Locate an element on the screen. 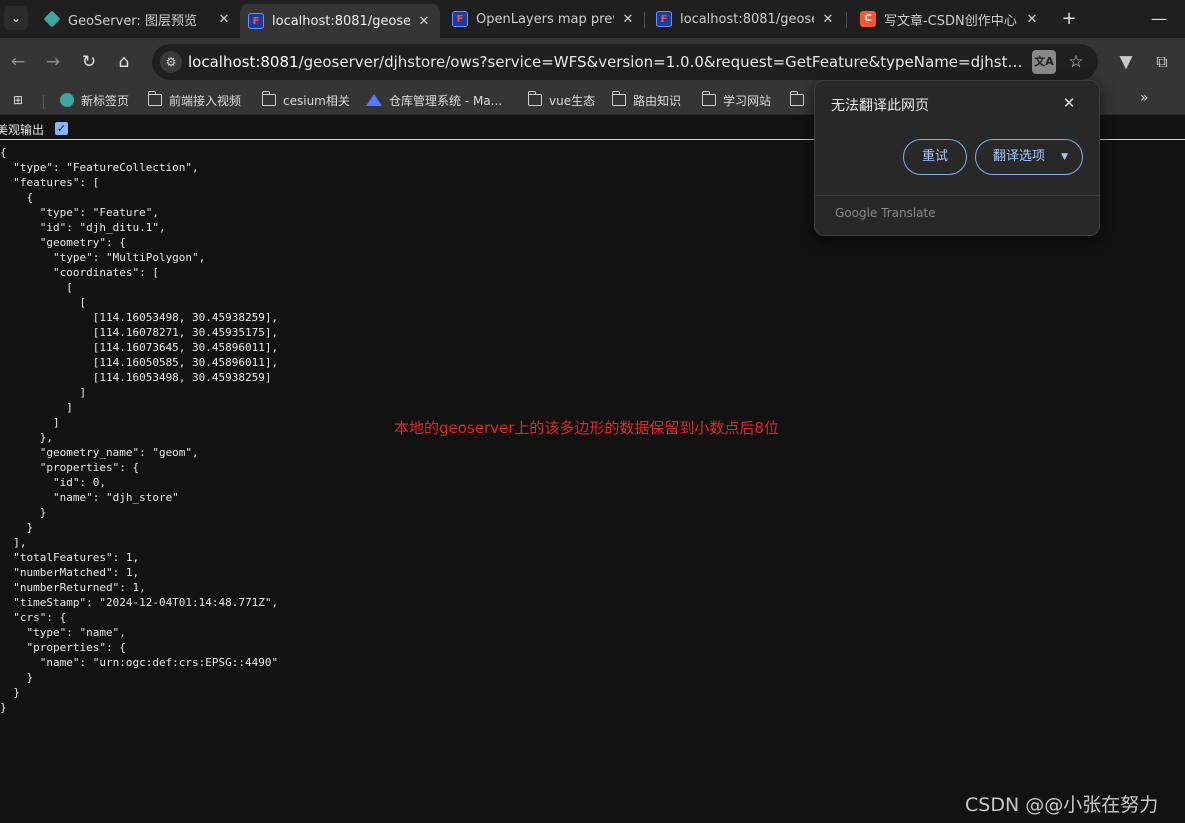 Image resolution: width=1185 pixels, height=823 pixels. bookmark-folder-cesium: cesium相关 is located at coordinates (305, 100).